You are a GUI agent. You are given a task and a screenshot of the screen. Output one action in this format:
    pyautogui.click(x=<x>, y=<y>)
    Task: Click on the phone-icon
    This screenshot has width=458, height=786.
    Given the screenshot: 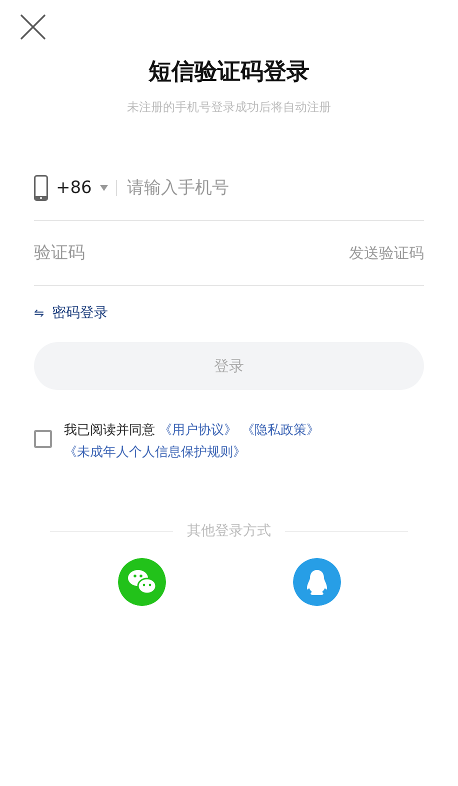 What is the action you would take?
    pyautogui.click(x=41, y=188)
    